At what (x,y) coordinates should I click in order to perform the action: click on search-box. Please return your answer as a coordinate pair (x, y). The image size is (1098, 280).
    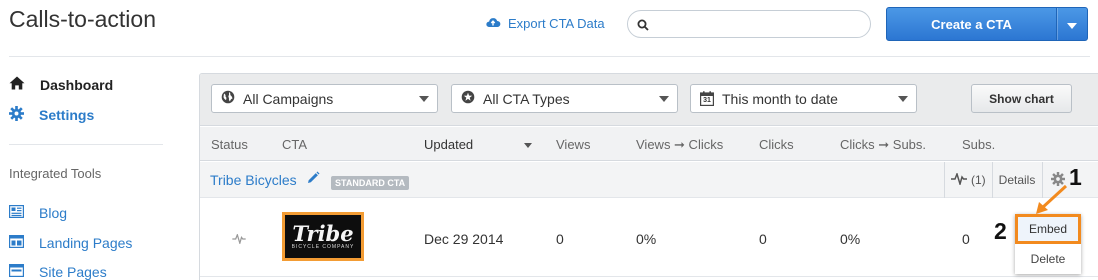
    Looking at the image, I should click on (749, 24).